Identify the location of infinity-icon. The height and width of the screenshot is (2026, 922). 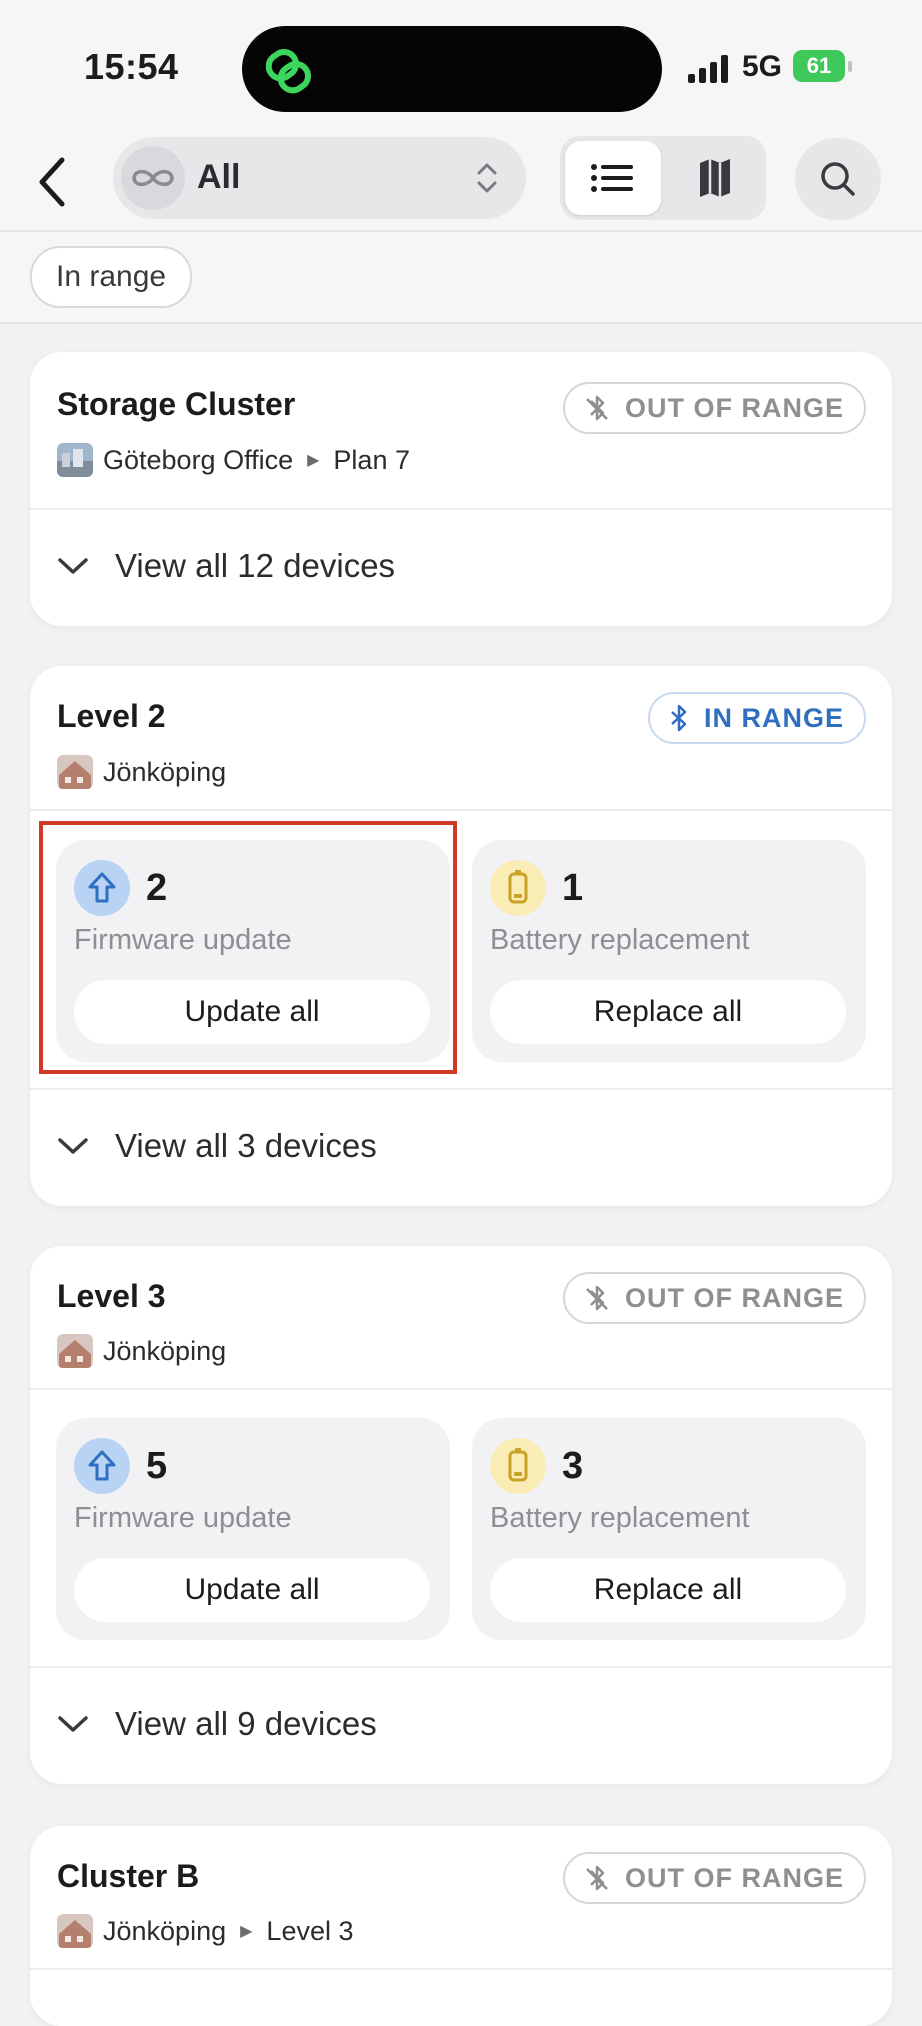
(153, 178).